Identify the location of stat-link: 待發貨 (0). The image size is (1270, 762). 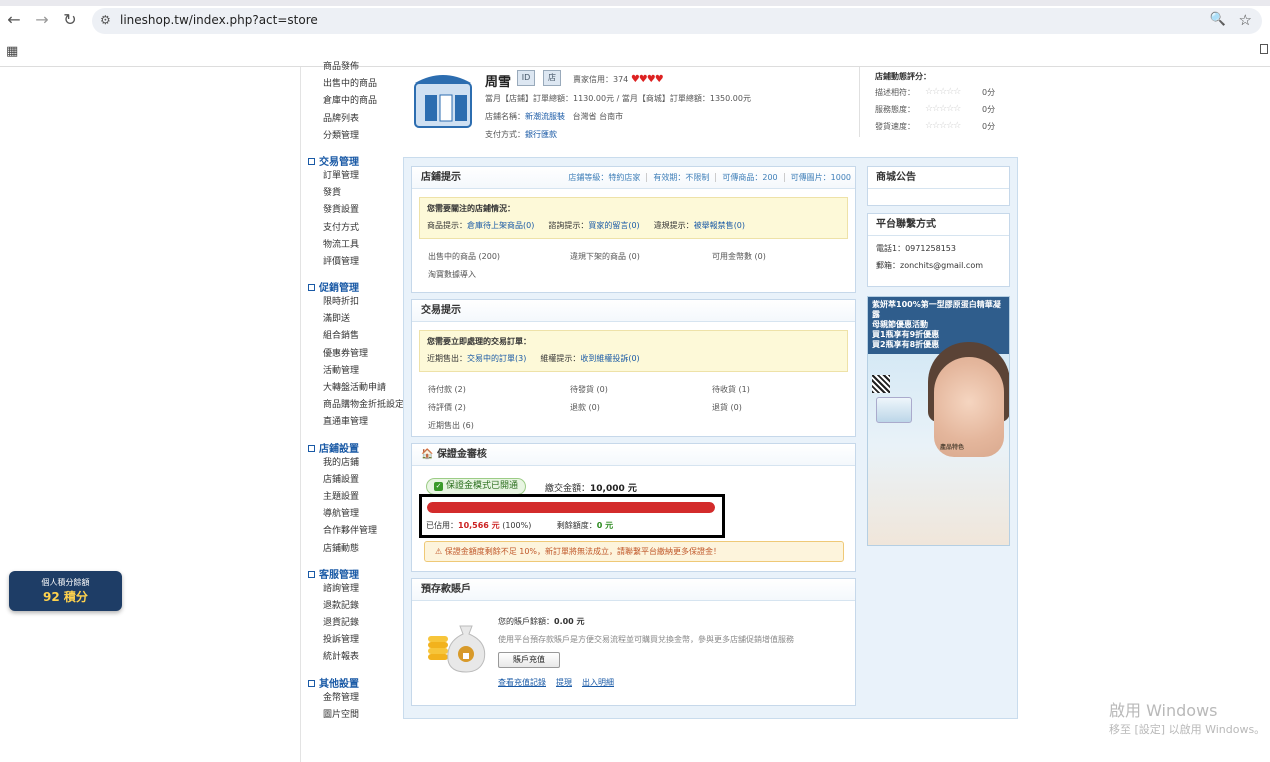
(589, 389).